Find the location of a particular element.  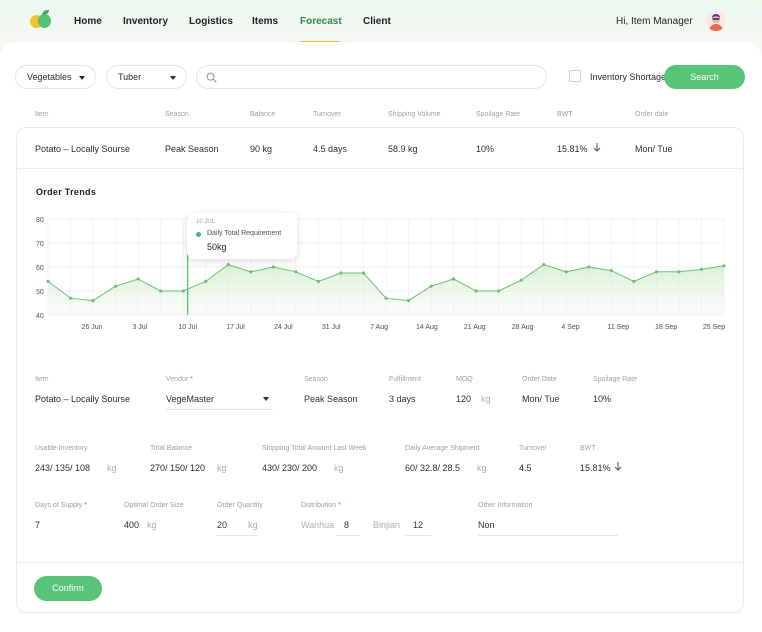

shipping-total-label: Shipping Total Amount Last Week is located at coordinates (314, 448).